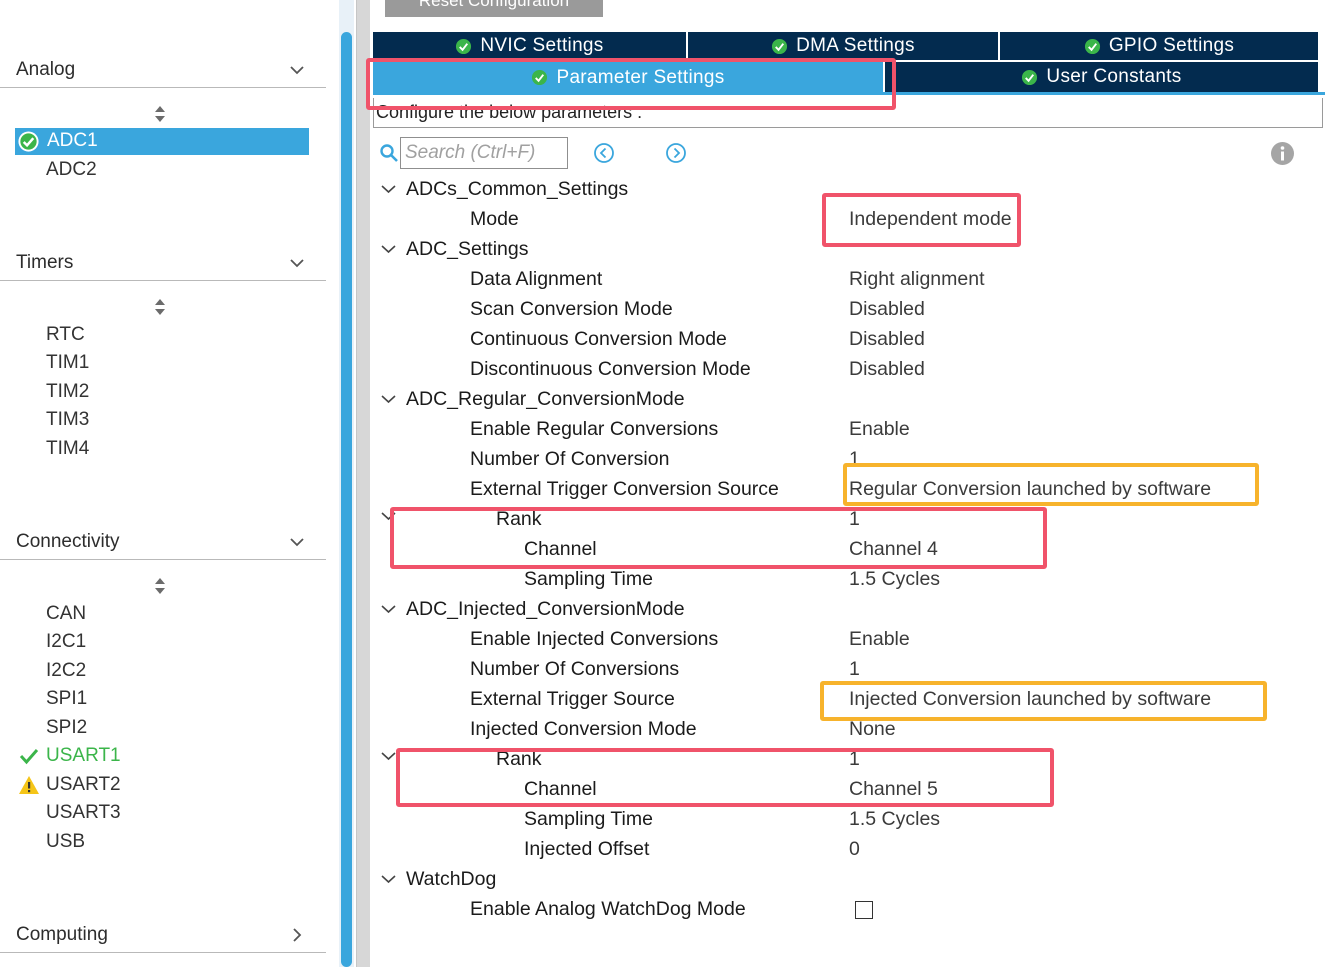 This screenshot has width=1329, height=967. I want to click on info-icon, so click(1282, 153).